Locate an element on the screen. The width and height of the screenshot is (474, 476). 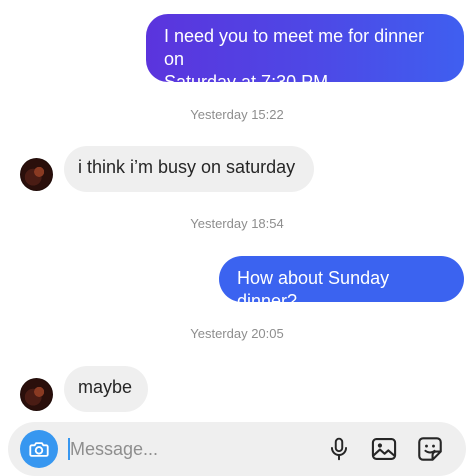
message-timestamp: Yesterday 15:22 is located at coordinates (237, 114).